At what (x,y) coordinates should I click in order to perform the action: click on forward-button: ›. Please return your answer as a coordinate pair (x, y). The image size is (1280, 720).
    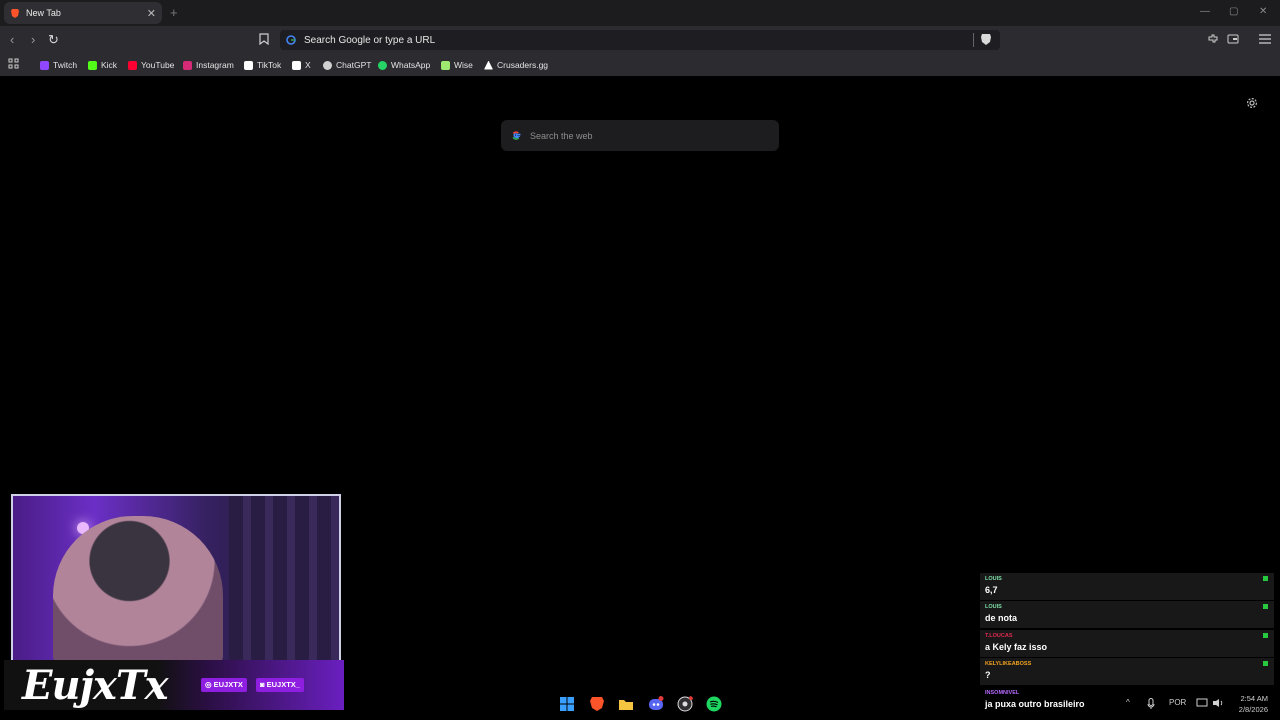
    Looking at the image, I should click on (33, 39).